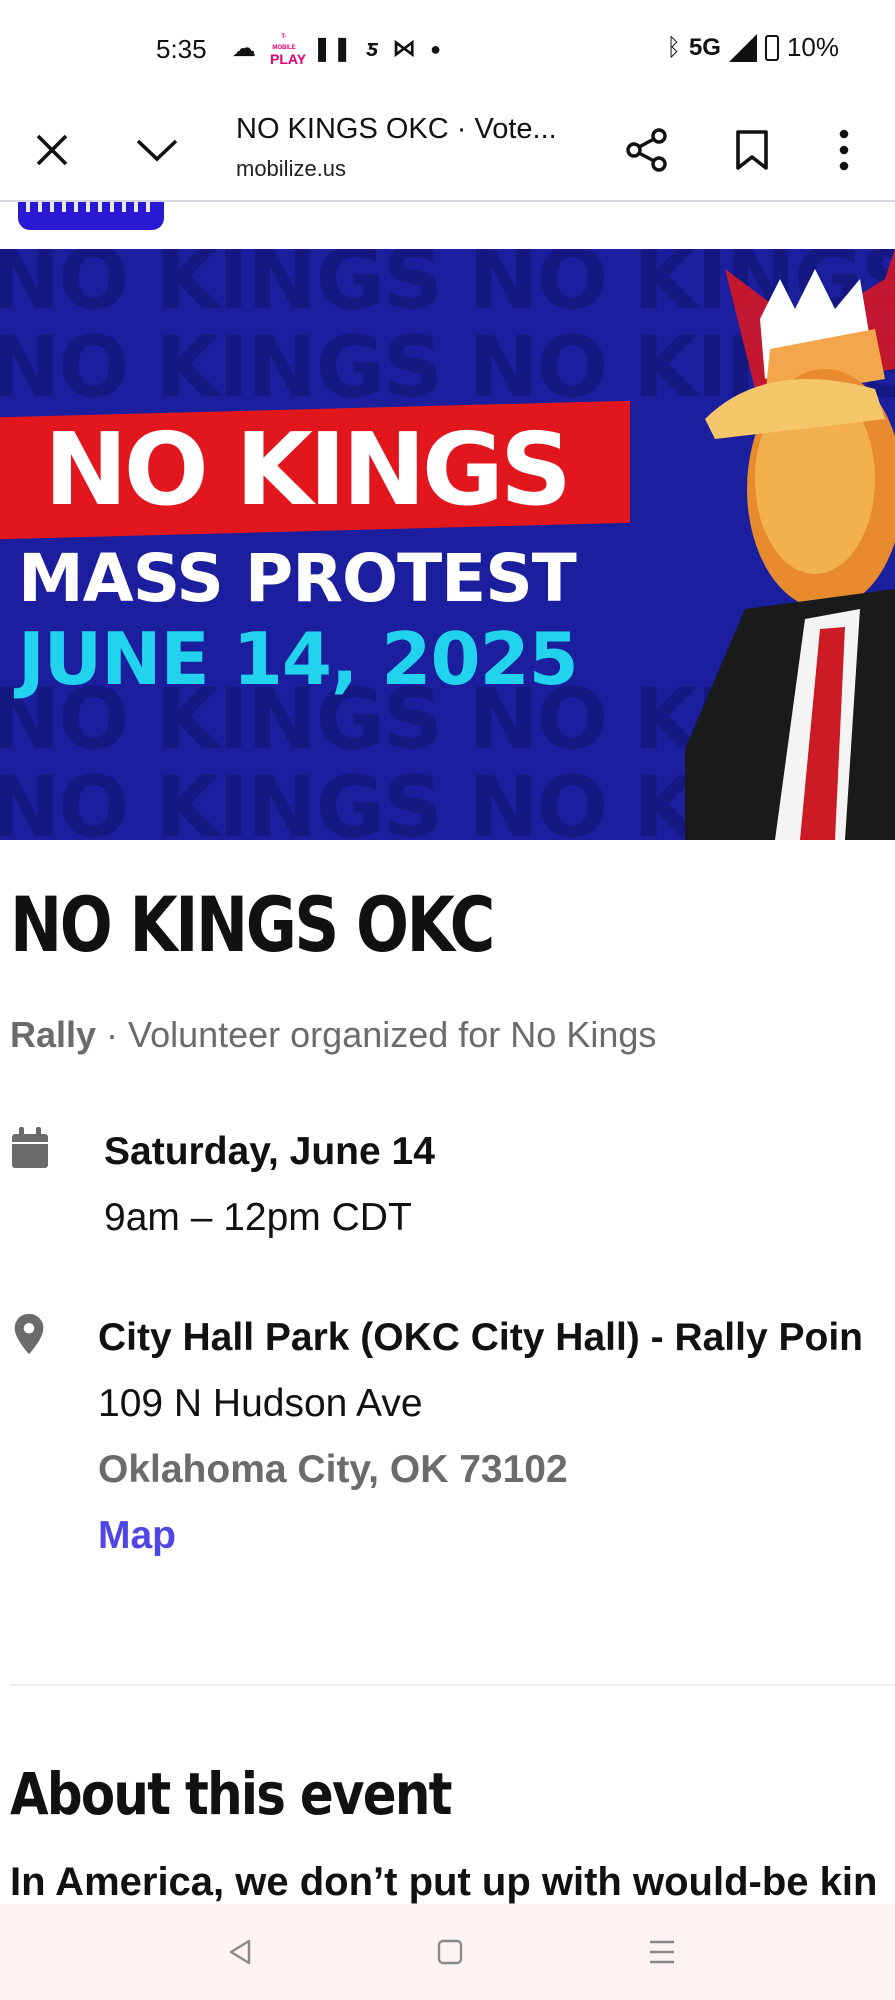 The image size is (895, 2000). What do you see at coordinates (181, 49) in the screenshot?
I see `status-time: 5:35` at bounding box center [181, 49].